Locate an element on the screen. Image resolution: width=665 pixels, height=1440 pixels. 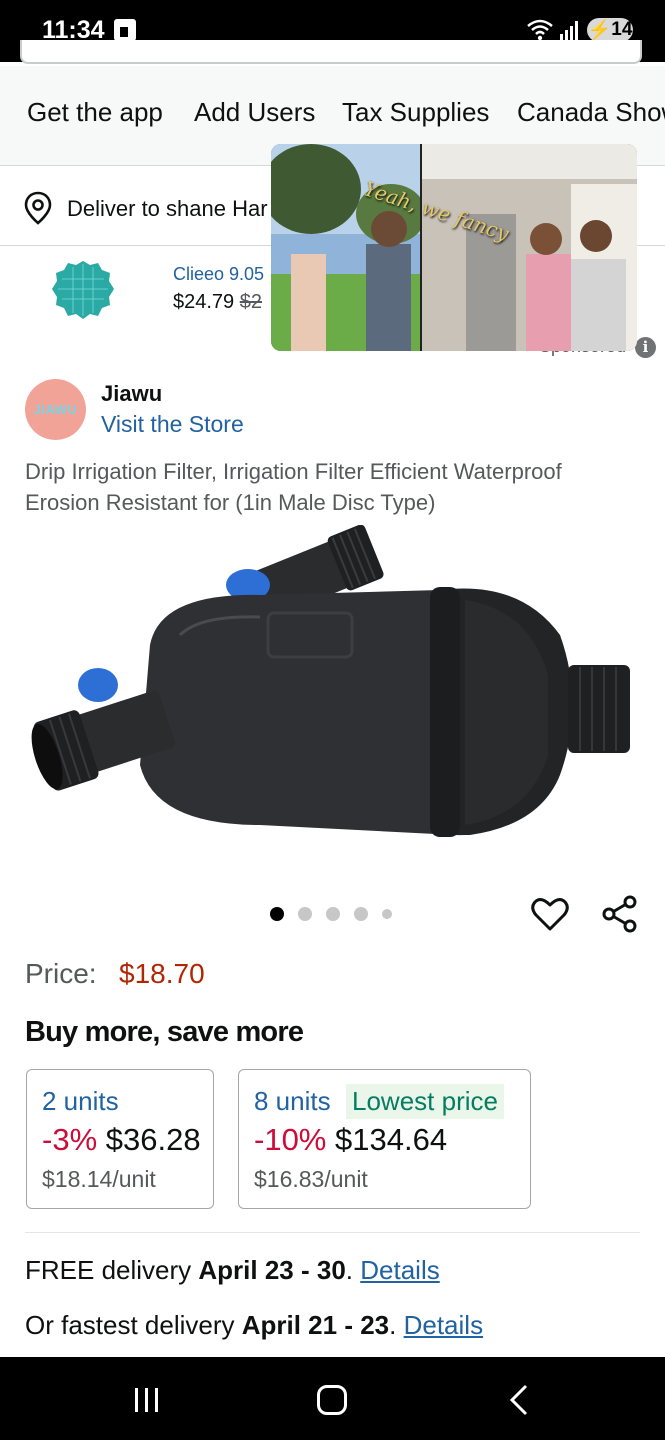
notification-icon is located at coordinates (125, 30).